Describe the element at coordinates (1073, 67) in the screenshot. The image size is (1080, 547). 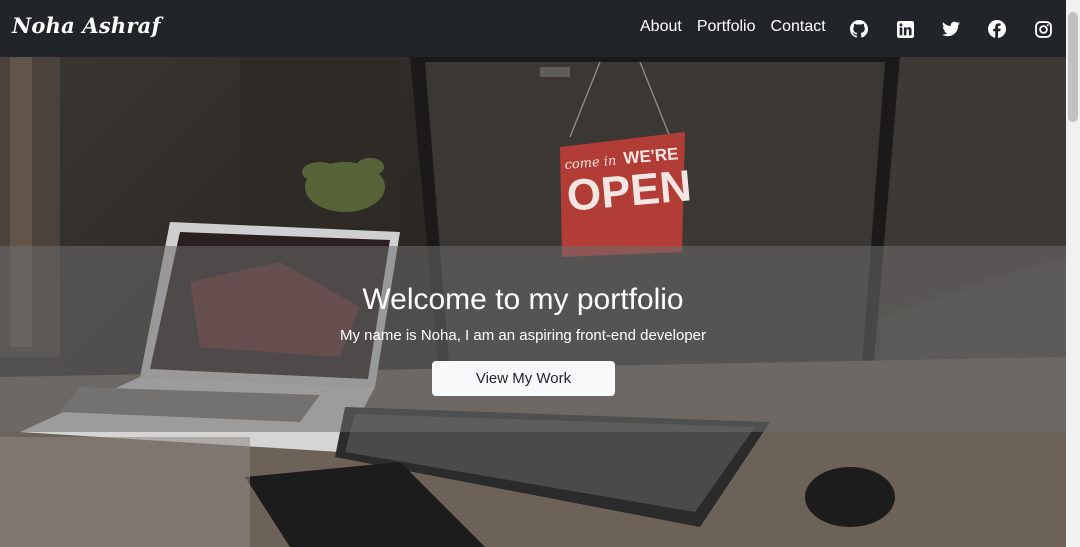
I see `scrollbar-thumb` at that location.